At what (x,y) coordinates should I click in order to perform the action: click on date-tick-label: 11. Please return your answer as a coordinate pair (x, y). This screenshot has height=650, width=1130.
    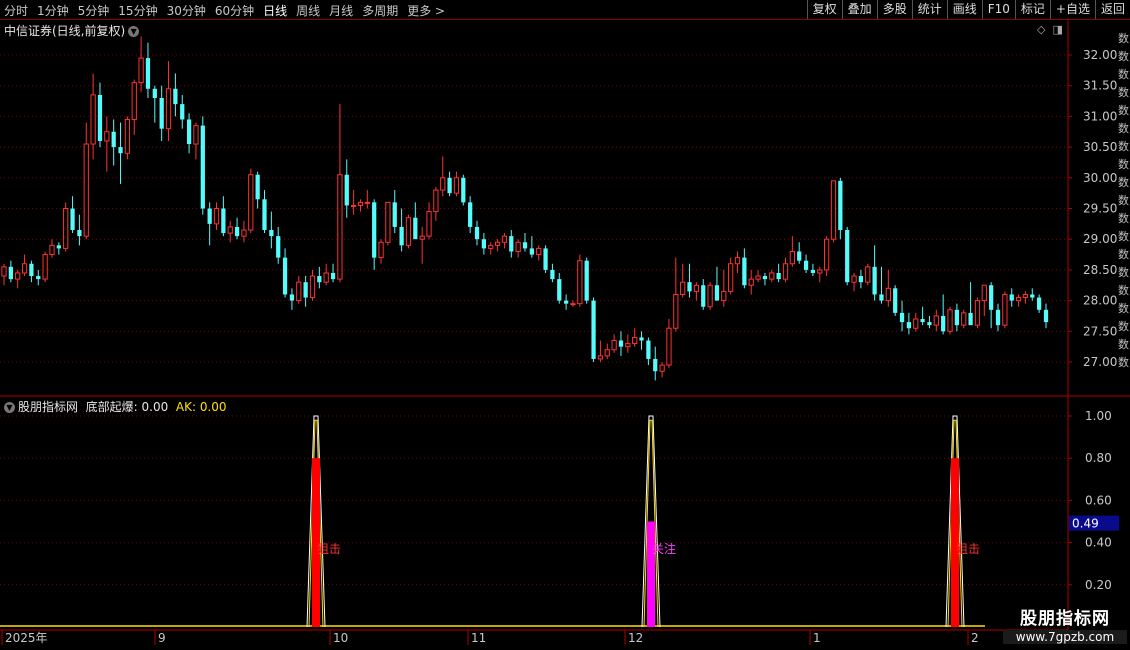
    Looking at the image, I should click on (478, 638).